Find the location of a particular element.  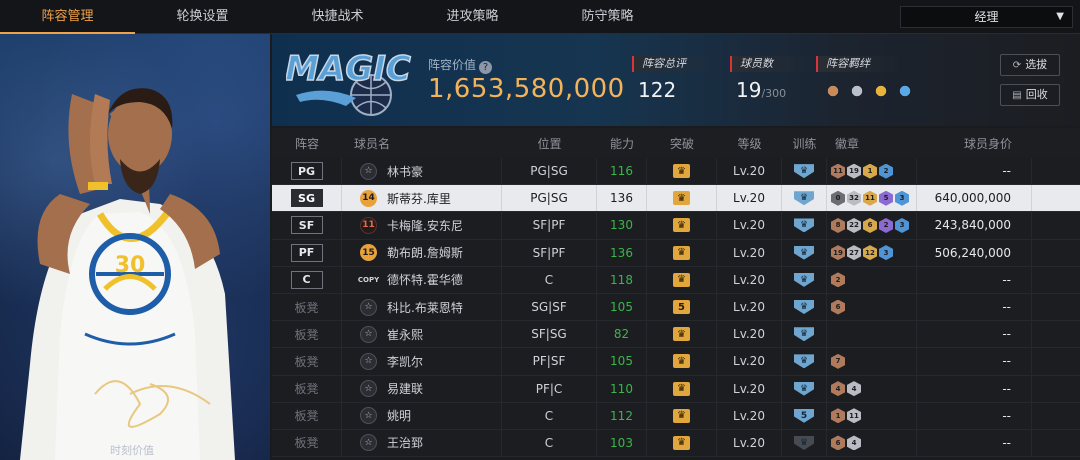

select-button: ⟳ 选拔 is located at coordinates (1030, 65).